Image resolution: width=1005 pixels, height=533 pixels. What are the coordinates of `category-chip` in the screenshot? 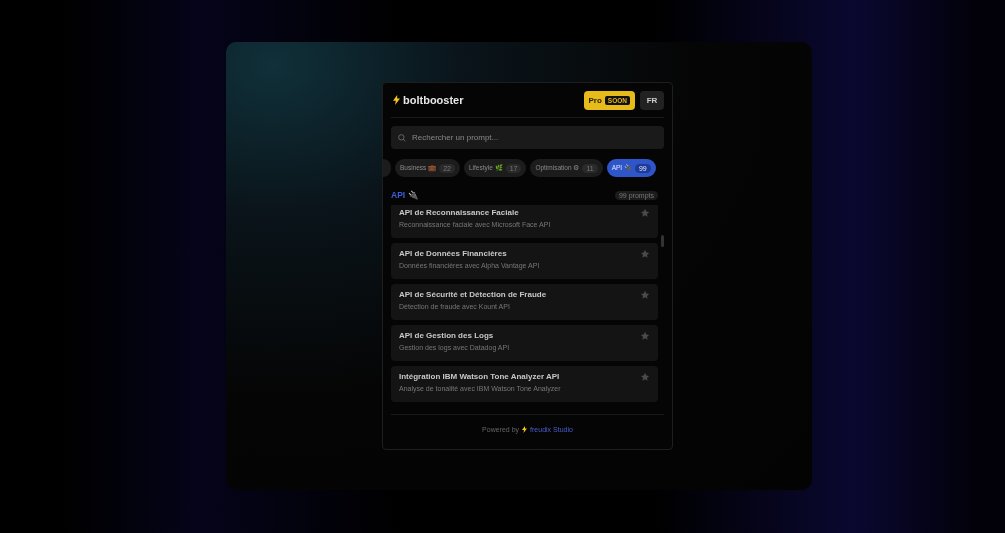 It's located at (387, 168).